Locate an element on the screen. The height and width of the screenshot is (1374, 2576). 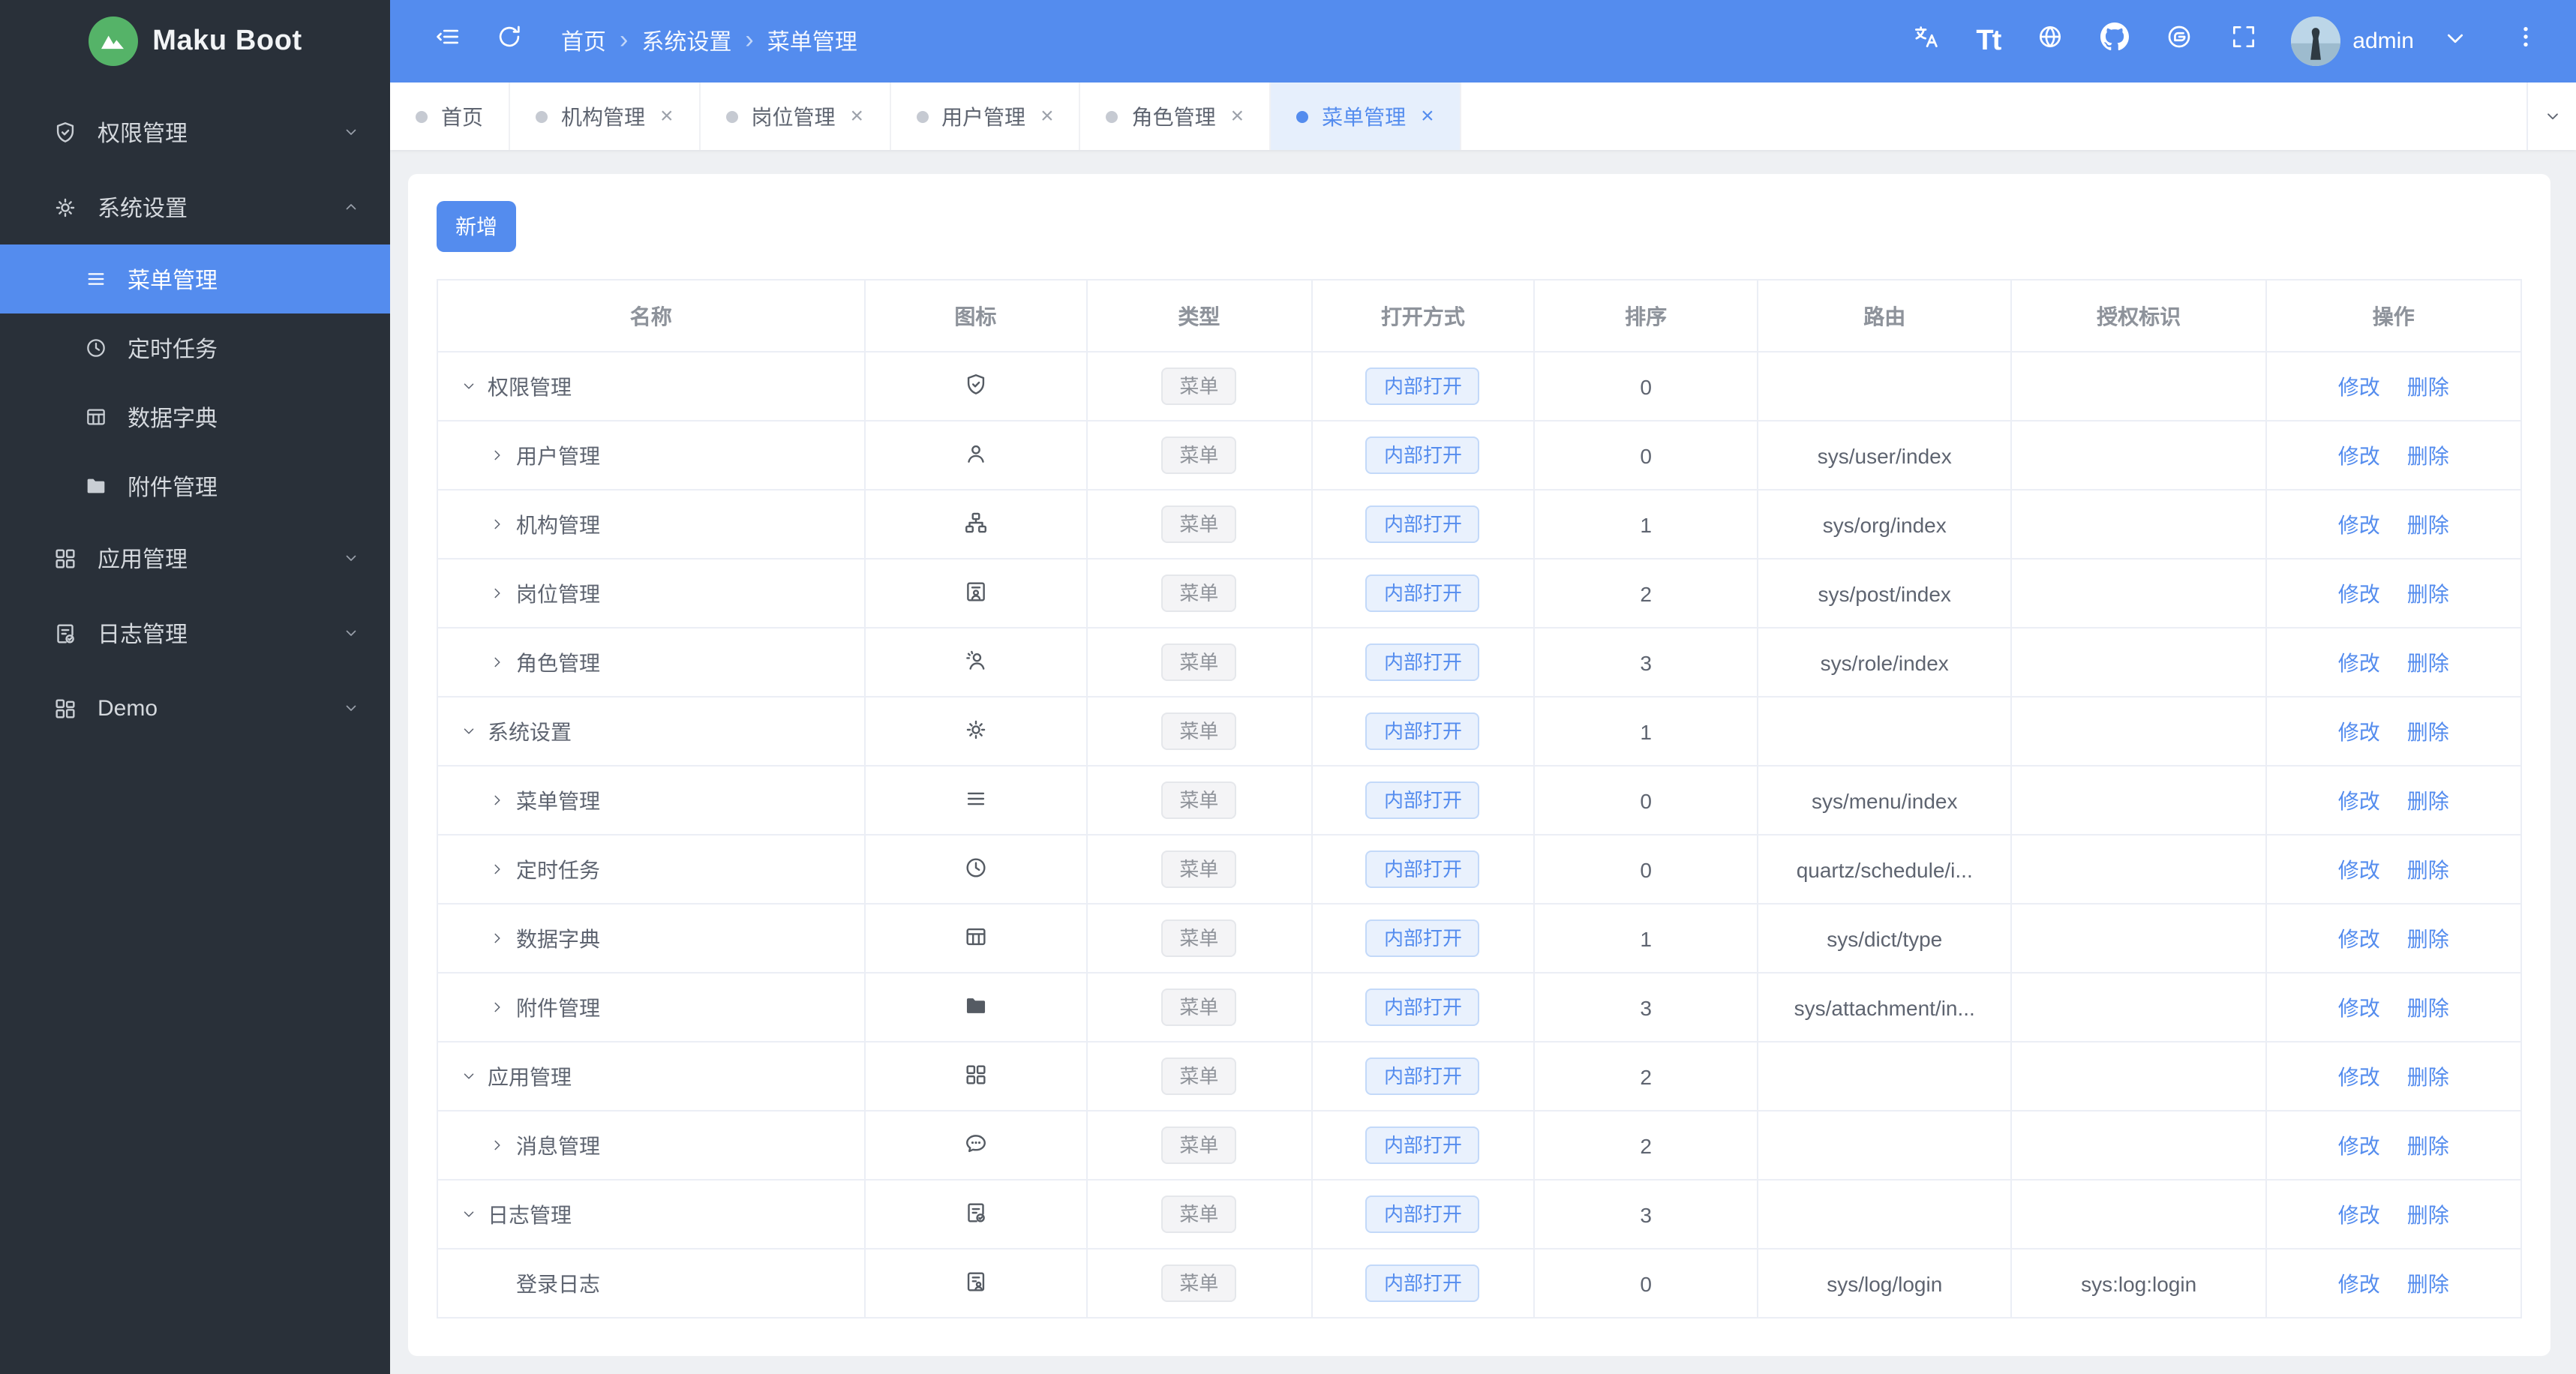
breadcrumb-system: 系统设置 is located at coordinates (686, 41).